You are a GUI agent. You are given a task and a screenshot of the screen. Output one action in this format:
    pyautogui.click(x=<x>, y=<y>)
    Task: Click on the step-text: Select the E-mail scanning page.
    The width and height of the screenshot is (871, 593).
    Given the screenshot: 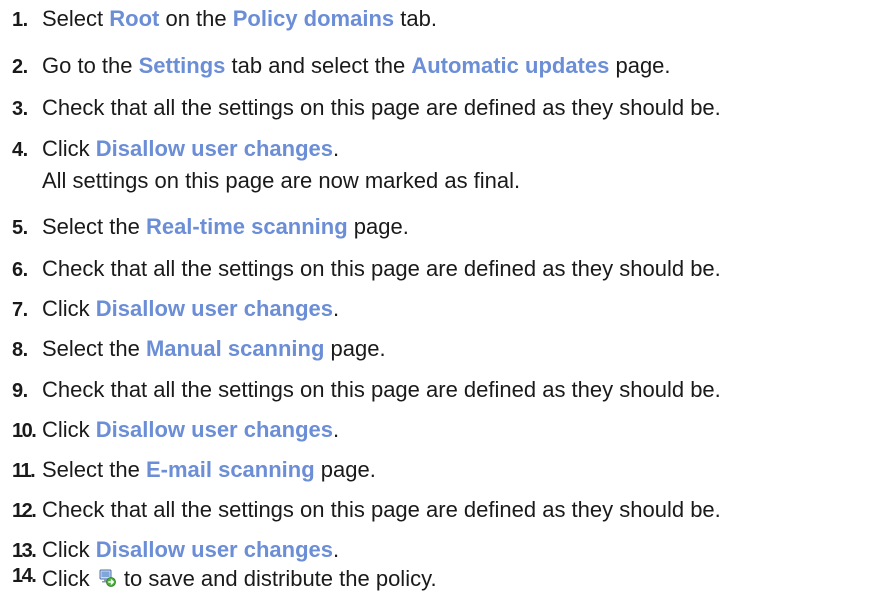 What is the action you would take?
    pyautogui.click(x=209, y=469)
    